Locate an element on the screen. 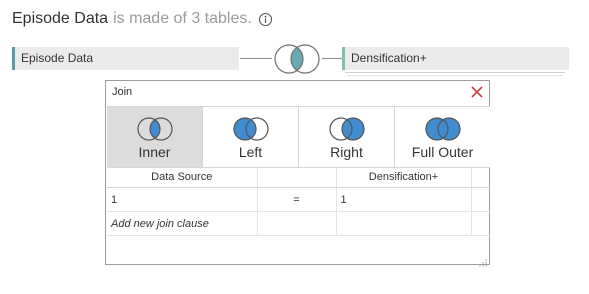 The image size is (589, 294). add-join-clause: Add new join clause is located at coordinates (182, 223).